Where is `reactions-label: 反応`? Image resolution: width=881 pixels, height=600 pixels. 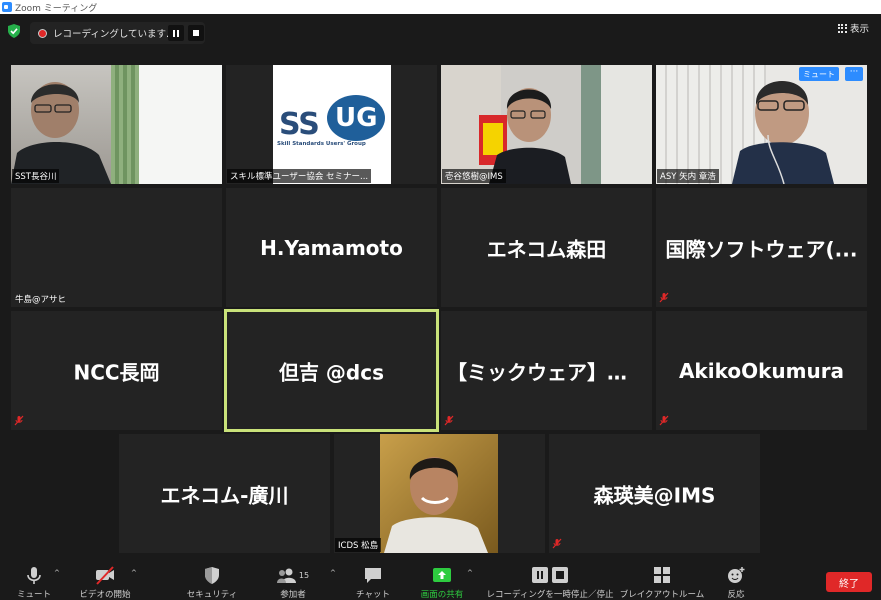 reactions-label: 反応 is located at coordinates (736, 595).